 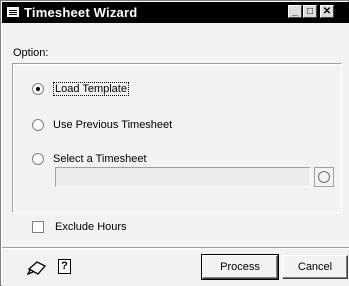 I want to click on option-label: Option:, so click(x=31, y=53).